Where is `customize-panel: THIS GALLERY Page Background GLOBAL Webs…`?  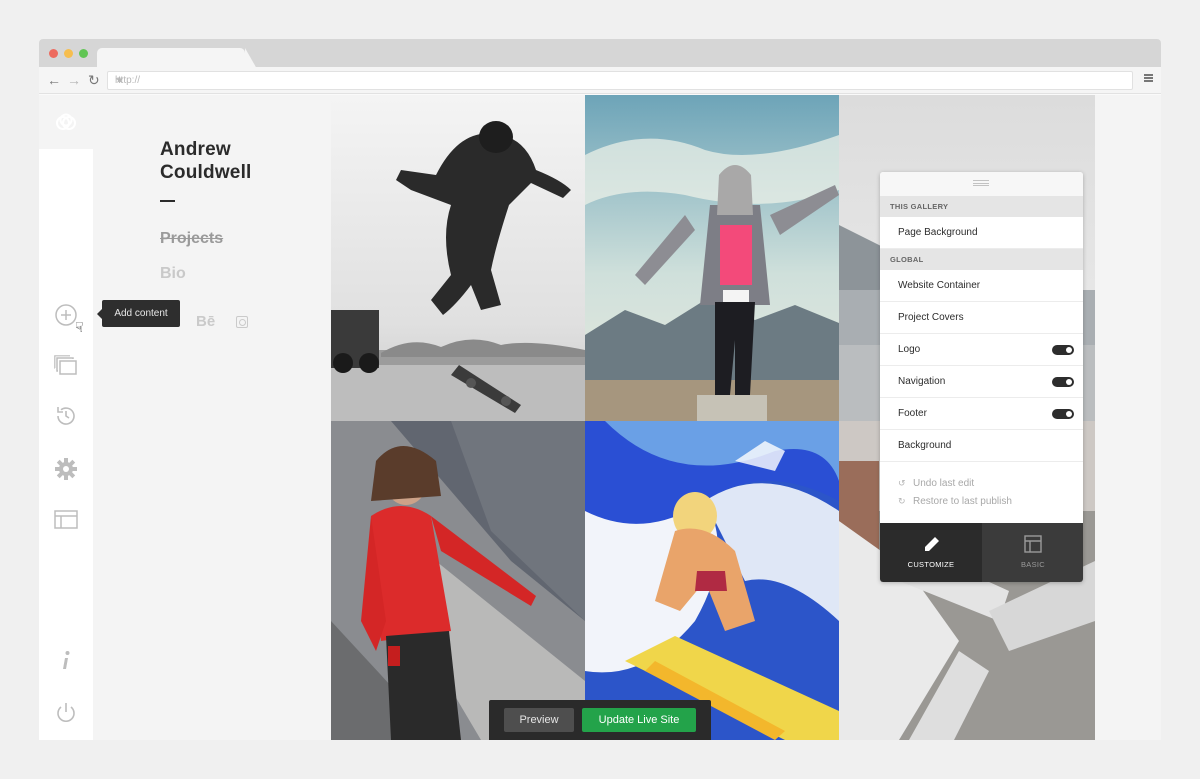
customize-panel: THIS GALLERY Page Background GLOBAL Webs… is located at coordinates (981, 377).